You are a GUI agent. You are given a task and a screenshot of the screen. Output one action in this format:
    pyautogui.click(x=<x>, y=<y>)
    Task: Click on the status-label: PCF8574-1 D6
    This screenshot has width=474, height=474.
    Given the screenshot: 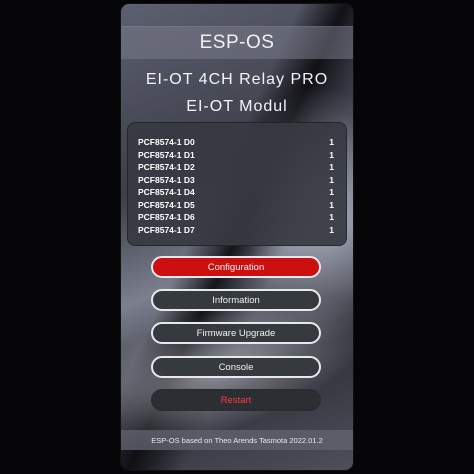 What is the action you would take?
    pyautogui.click(x=166, y=217)
    